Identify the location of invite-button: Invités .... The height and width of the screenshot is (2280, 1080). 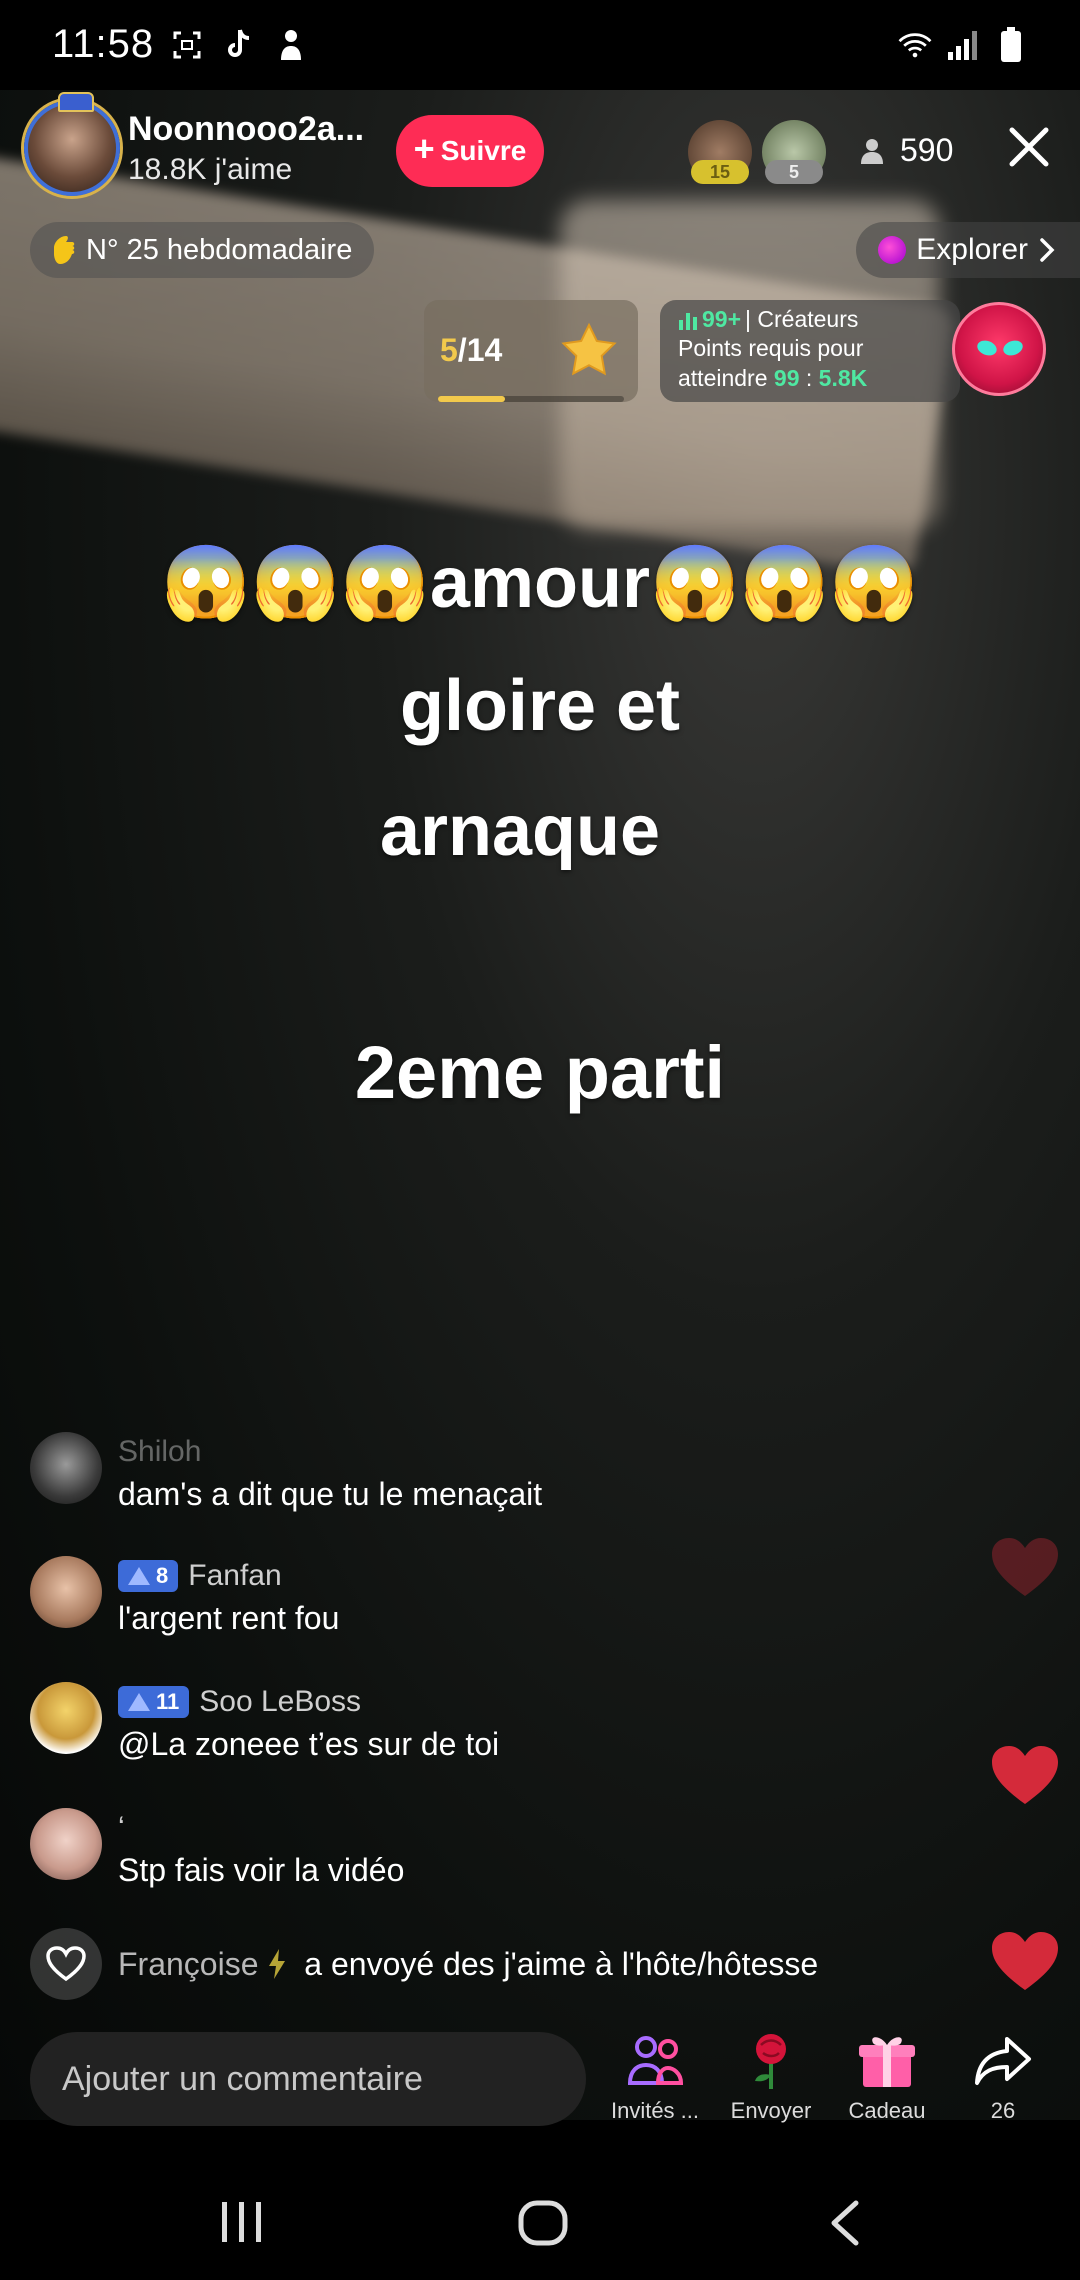
(655, 2077).